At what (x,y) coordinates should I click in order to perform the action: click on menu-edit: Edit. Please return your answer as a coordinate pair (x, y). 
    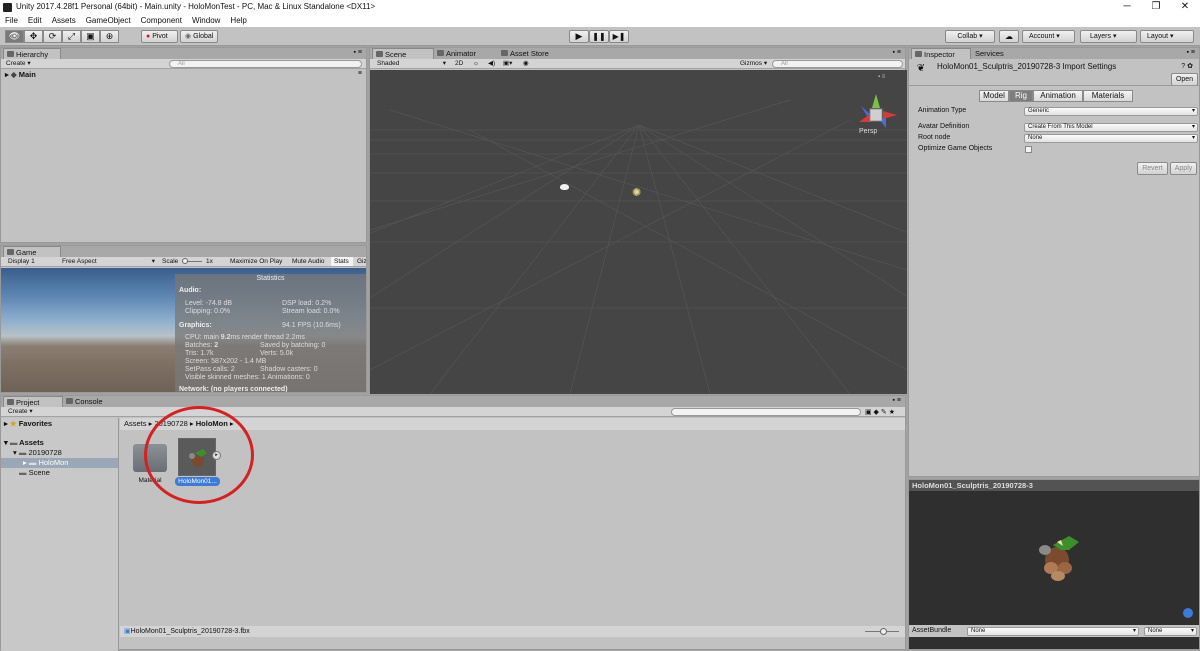
    Looking at the image, I should click on (35, 20).